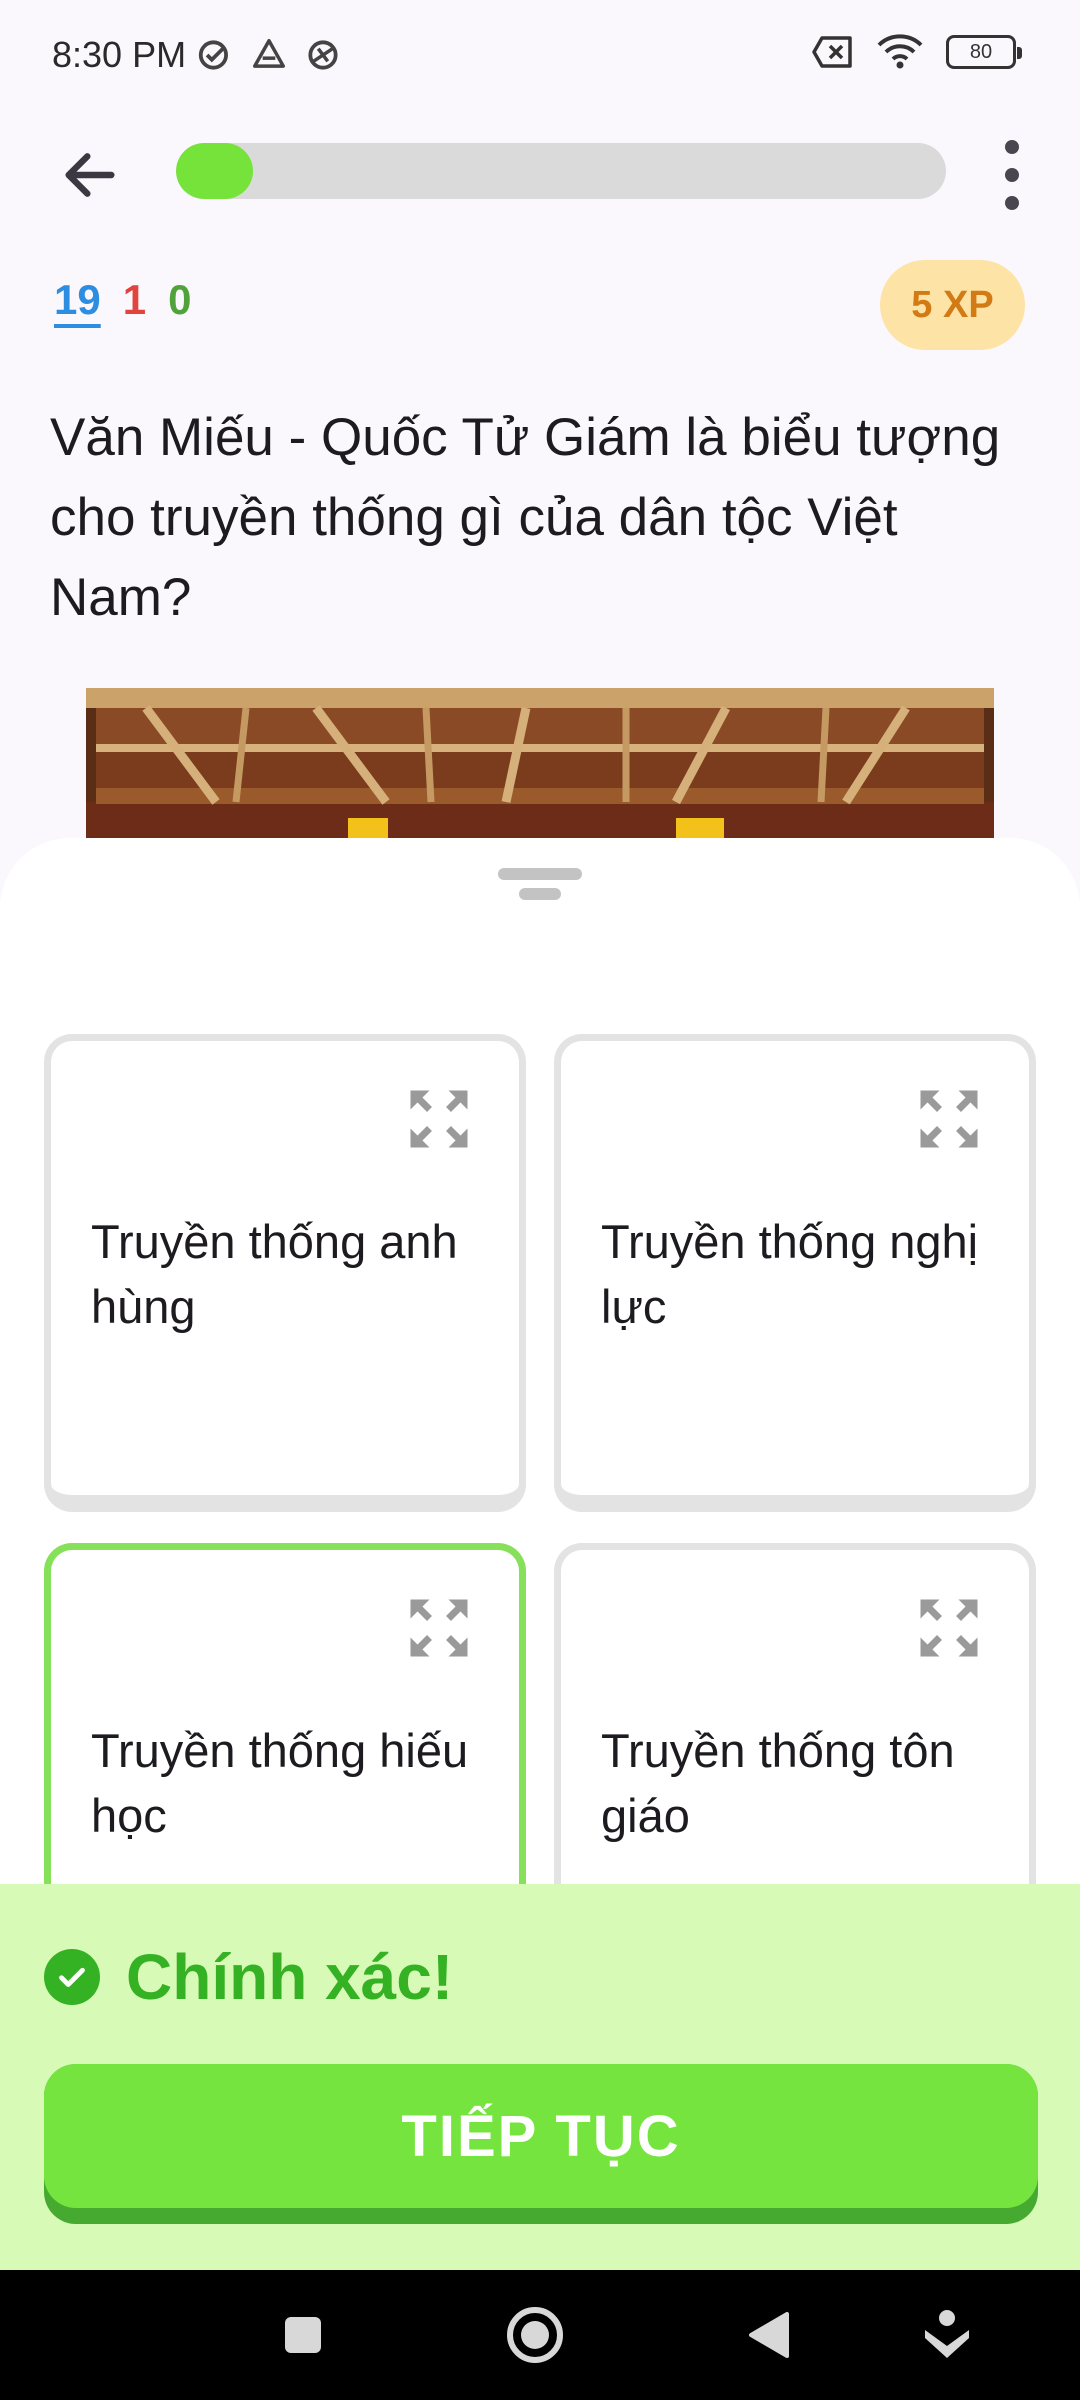  I want to click on no-sim-icon, so click(832, 52).